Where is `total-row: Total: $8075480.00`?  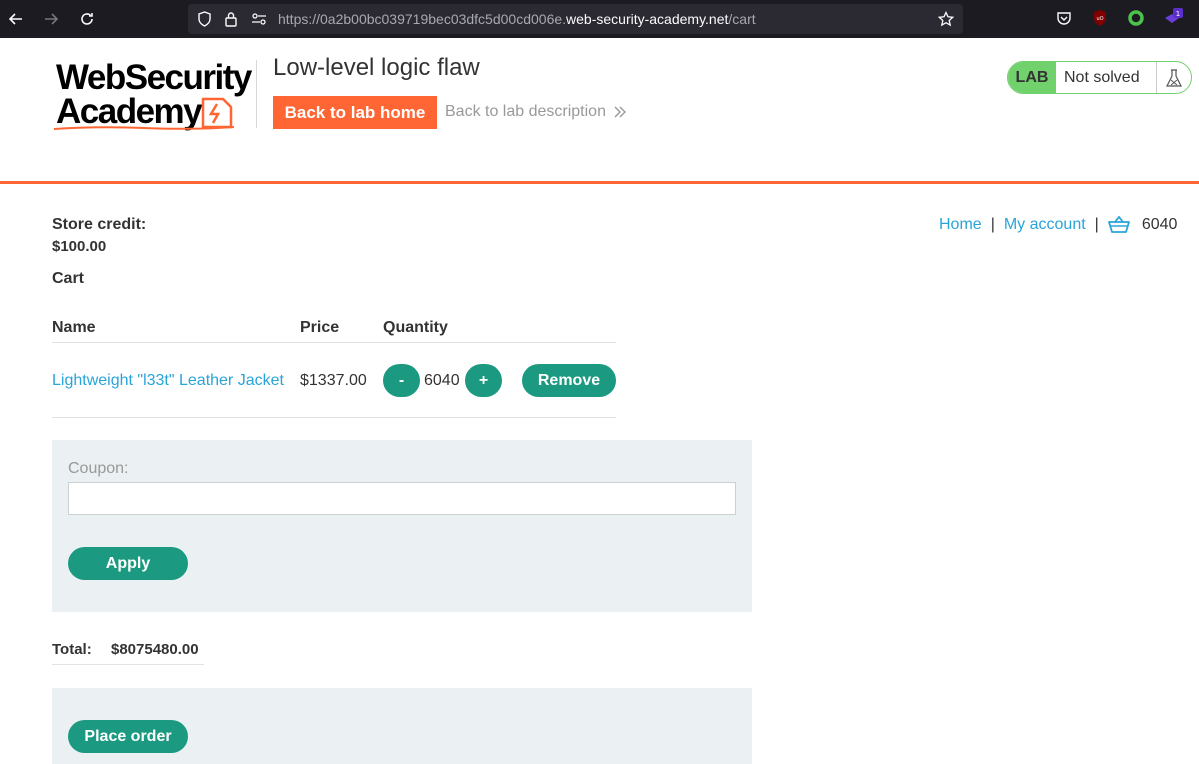 total-row: Total: $8075480.00 is located at coordinates (128, 653).